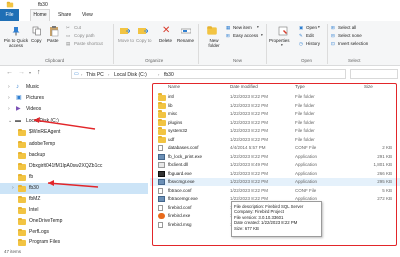 This screenshot has height=257, width=400. What do you see at coordinates (353, 43) in the screenshot?
I see `invert-selection-label: Invert selection` at bounding box center [353, 43].